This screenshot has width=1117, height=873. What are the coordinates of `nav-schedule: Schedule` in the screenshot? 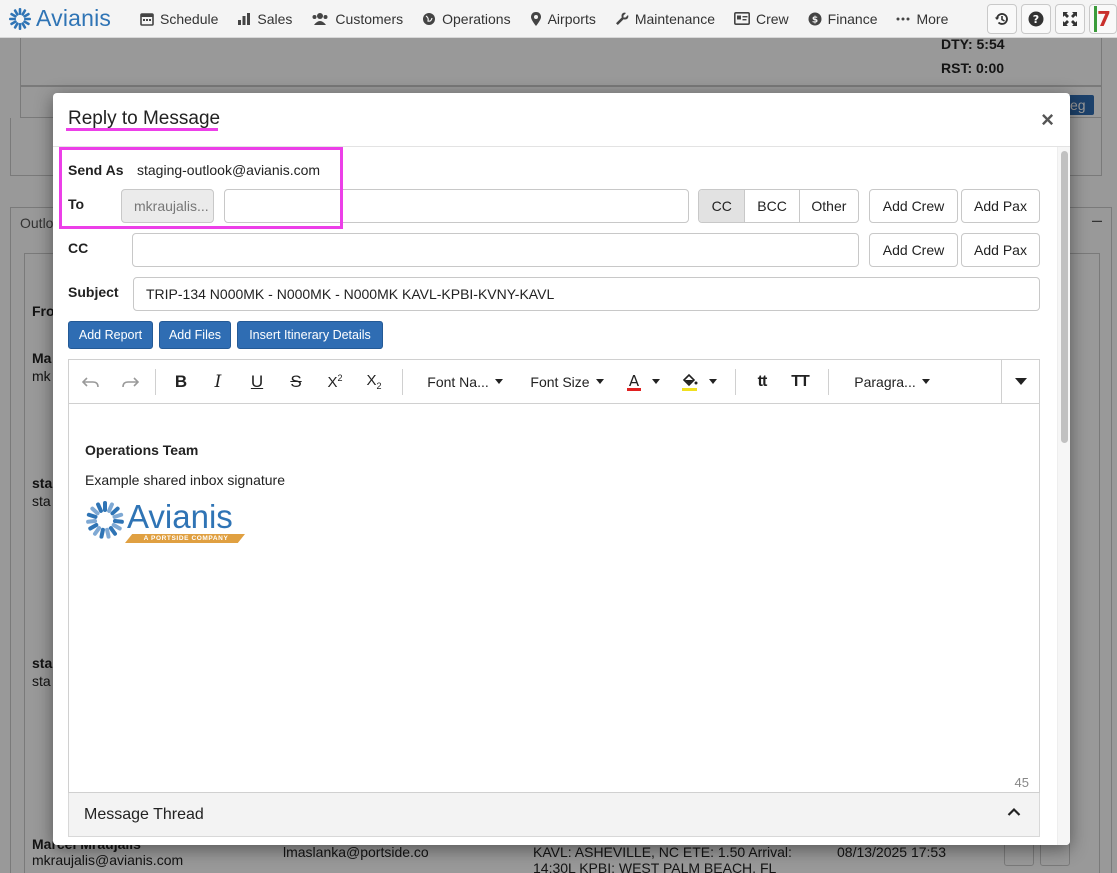 It's located at (179, 19).